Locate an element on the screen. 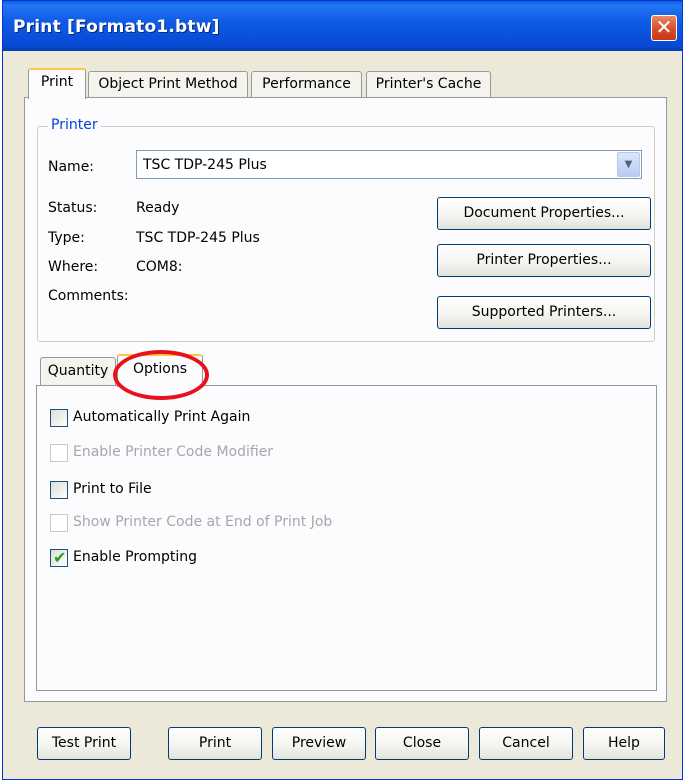 The height and width of the screenshot is (780, 683). help-button: Help is located at coordinates (624, 743).